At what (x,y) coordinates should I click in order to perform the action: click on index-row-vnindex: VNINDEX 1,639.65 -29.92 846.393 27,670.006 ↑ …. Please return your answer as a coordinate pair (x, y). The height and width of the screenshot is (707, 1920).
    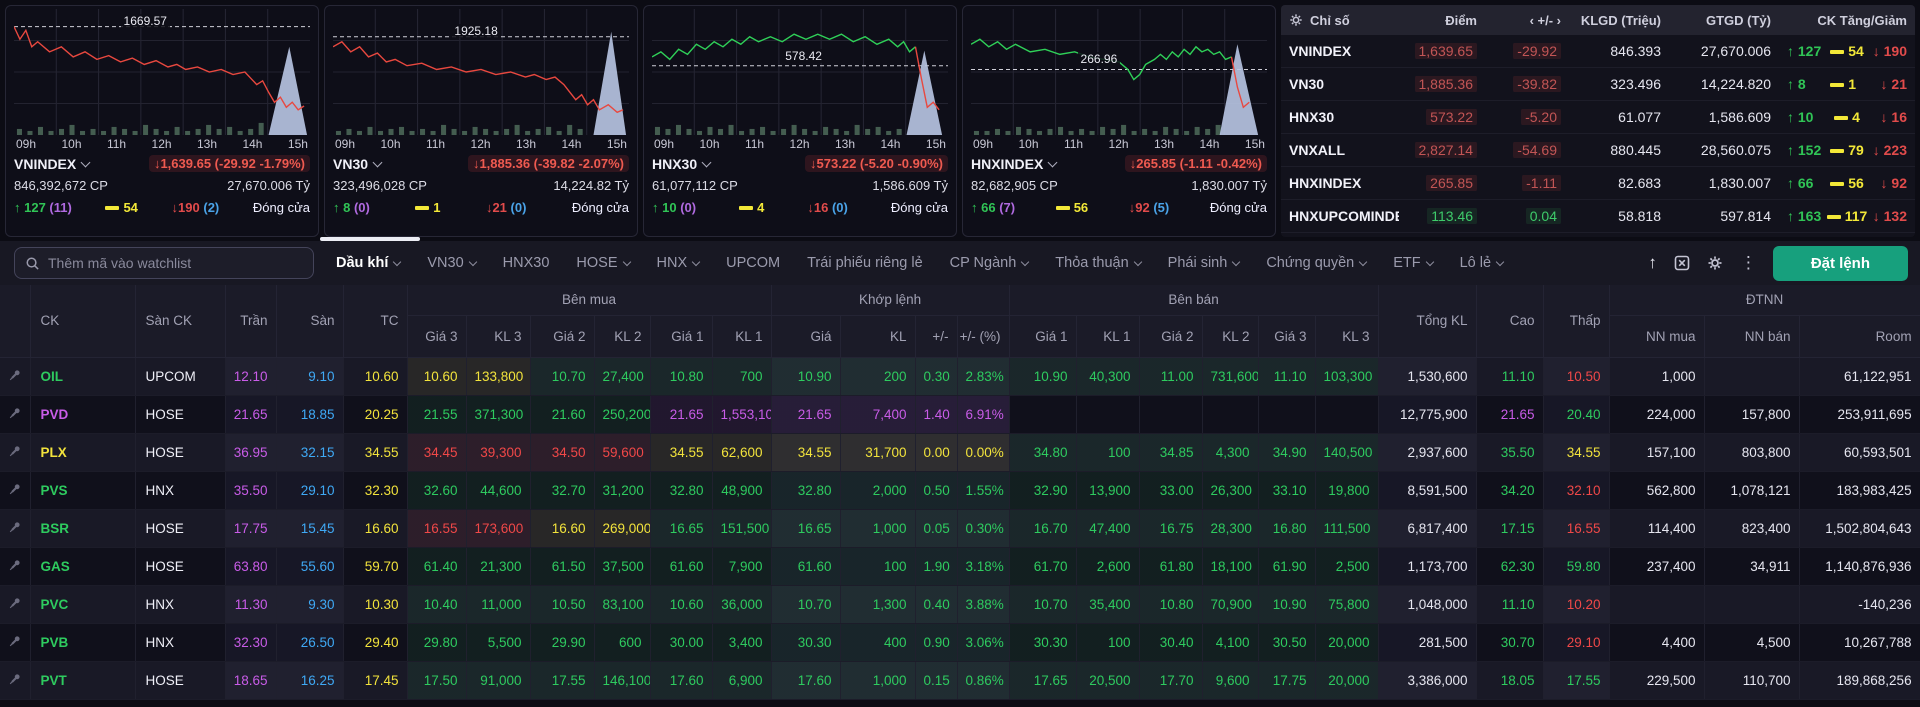
    Looking at the image, I should click on (1598, 51).